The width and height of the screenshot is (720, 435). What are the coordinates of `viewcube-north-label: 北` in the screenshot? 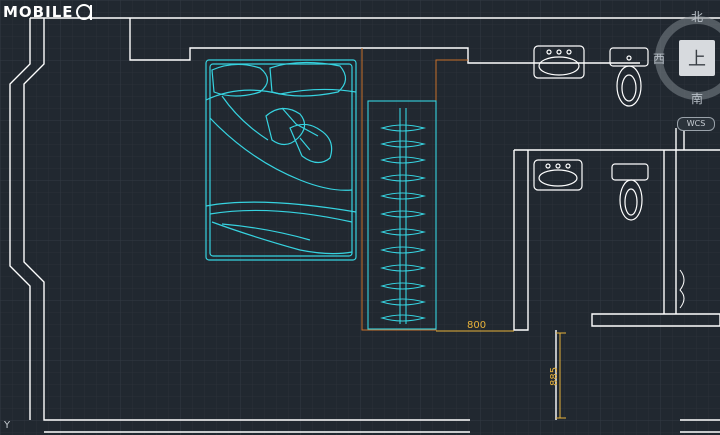 It's located at (697, 16).